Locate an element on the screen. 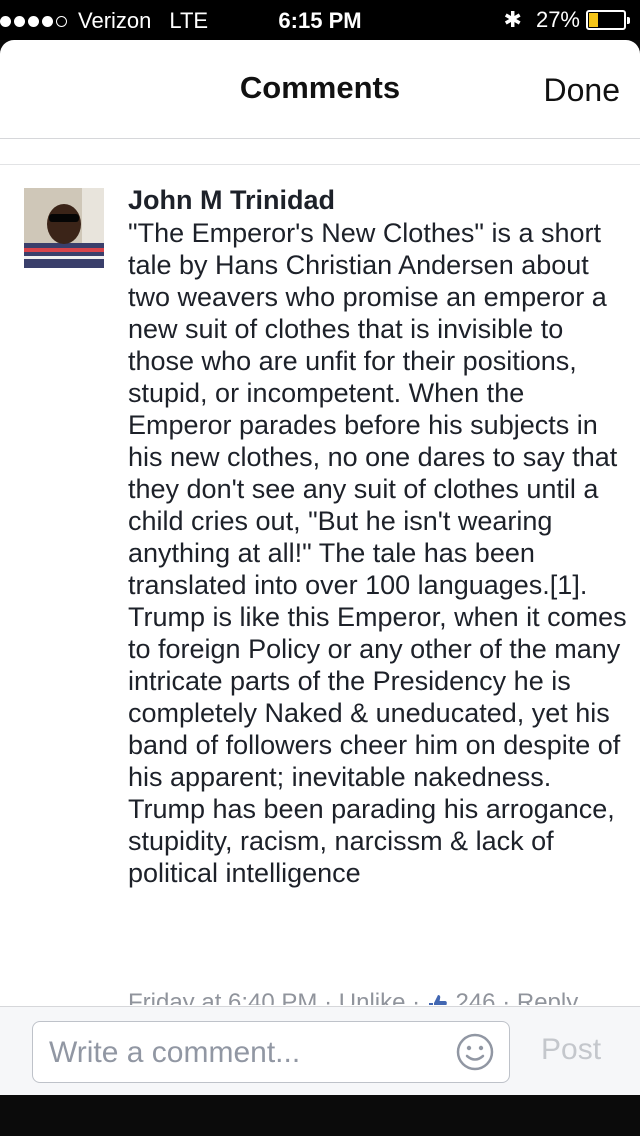  comment-composer: Write a comment... Post is located at coordinates (320, 1050).